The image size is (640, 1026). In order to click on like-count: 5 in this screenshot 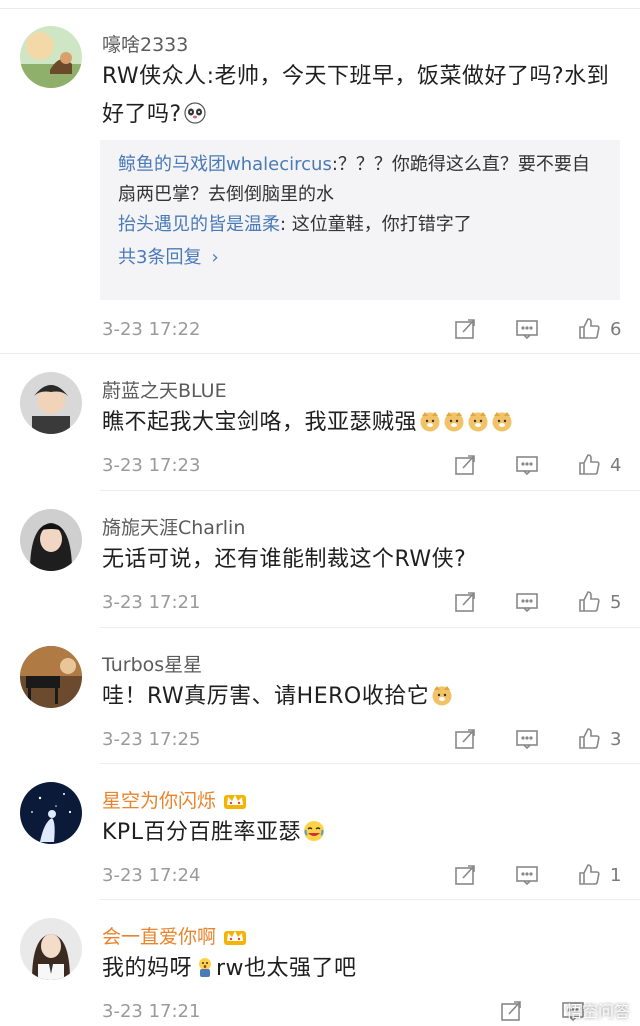, I will do `click(616, 602)`.